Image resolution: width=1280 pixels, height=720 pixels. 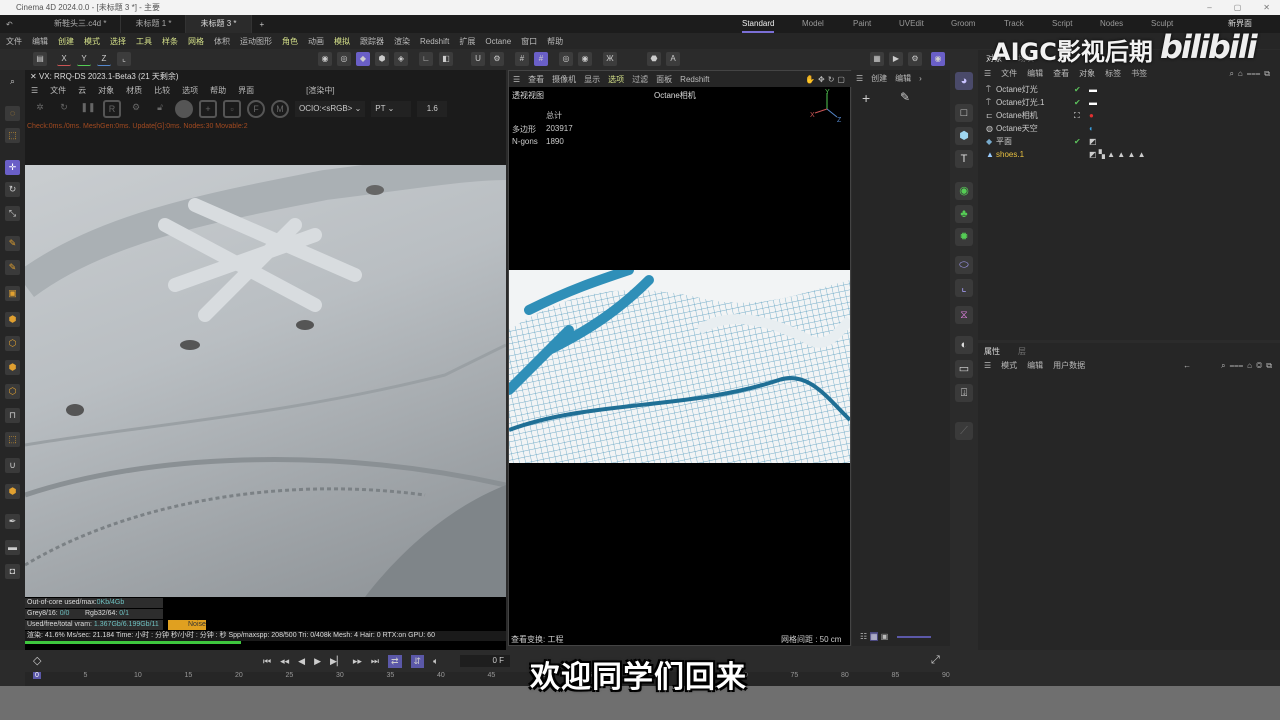 I want to click on menu-character: 角色, so click(x=290, y=41).